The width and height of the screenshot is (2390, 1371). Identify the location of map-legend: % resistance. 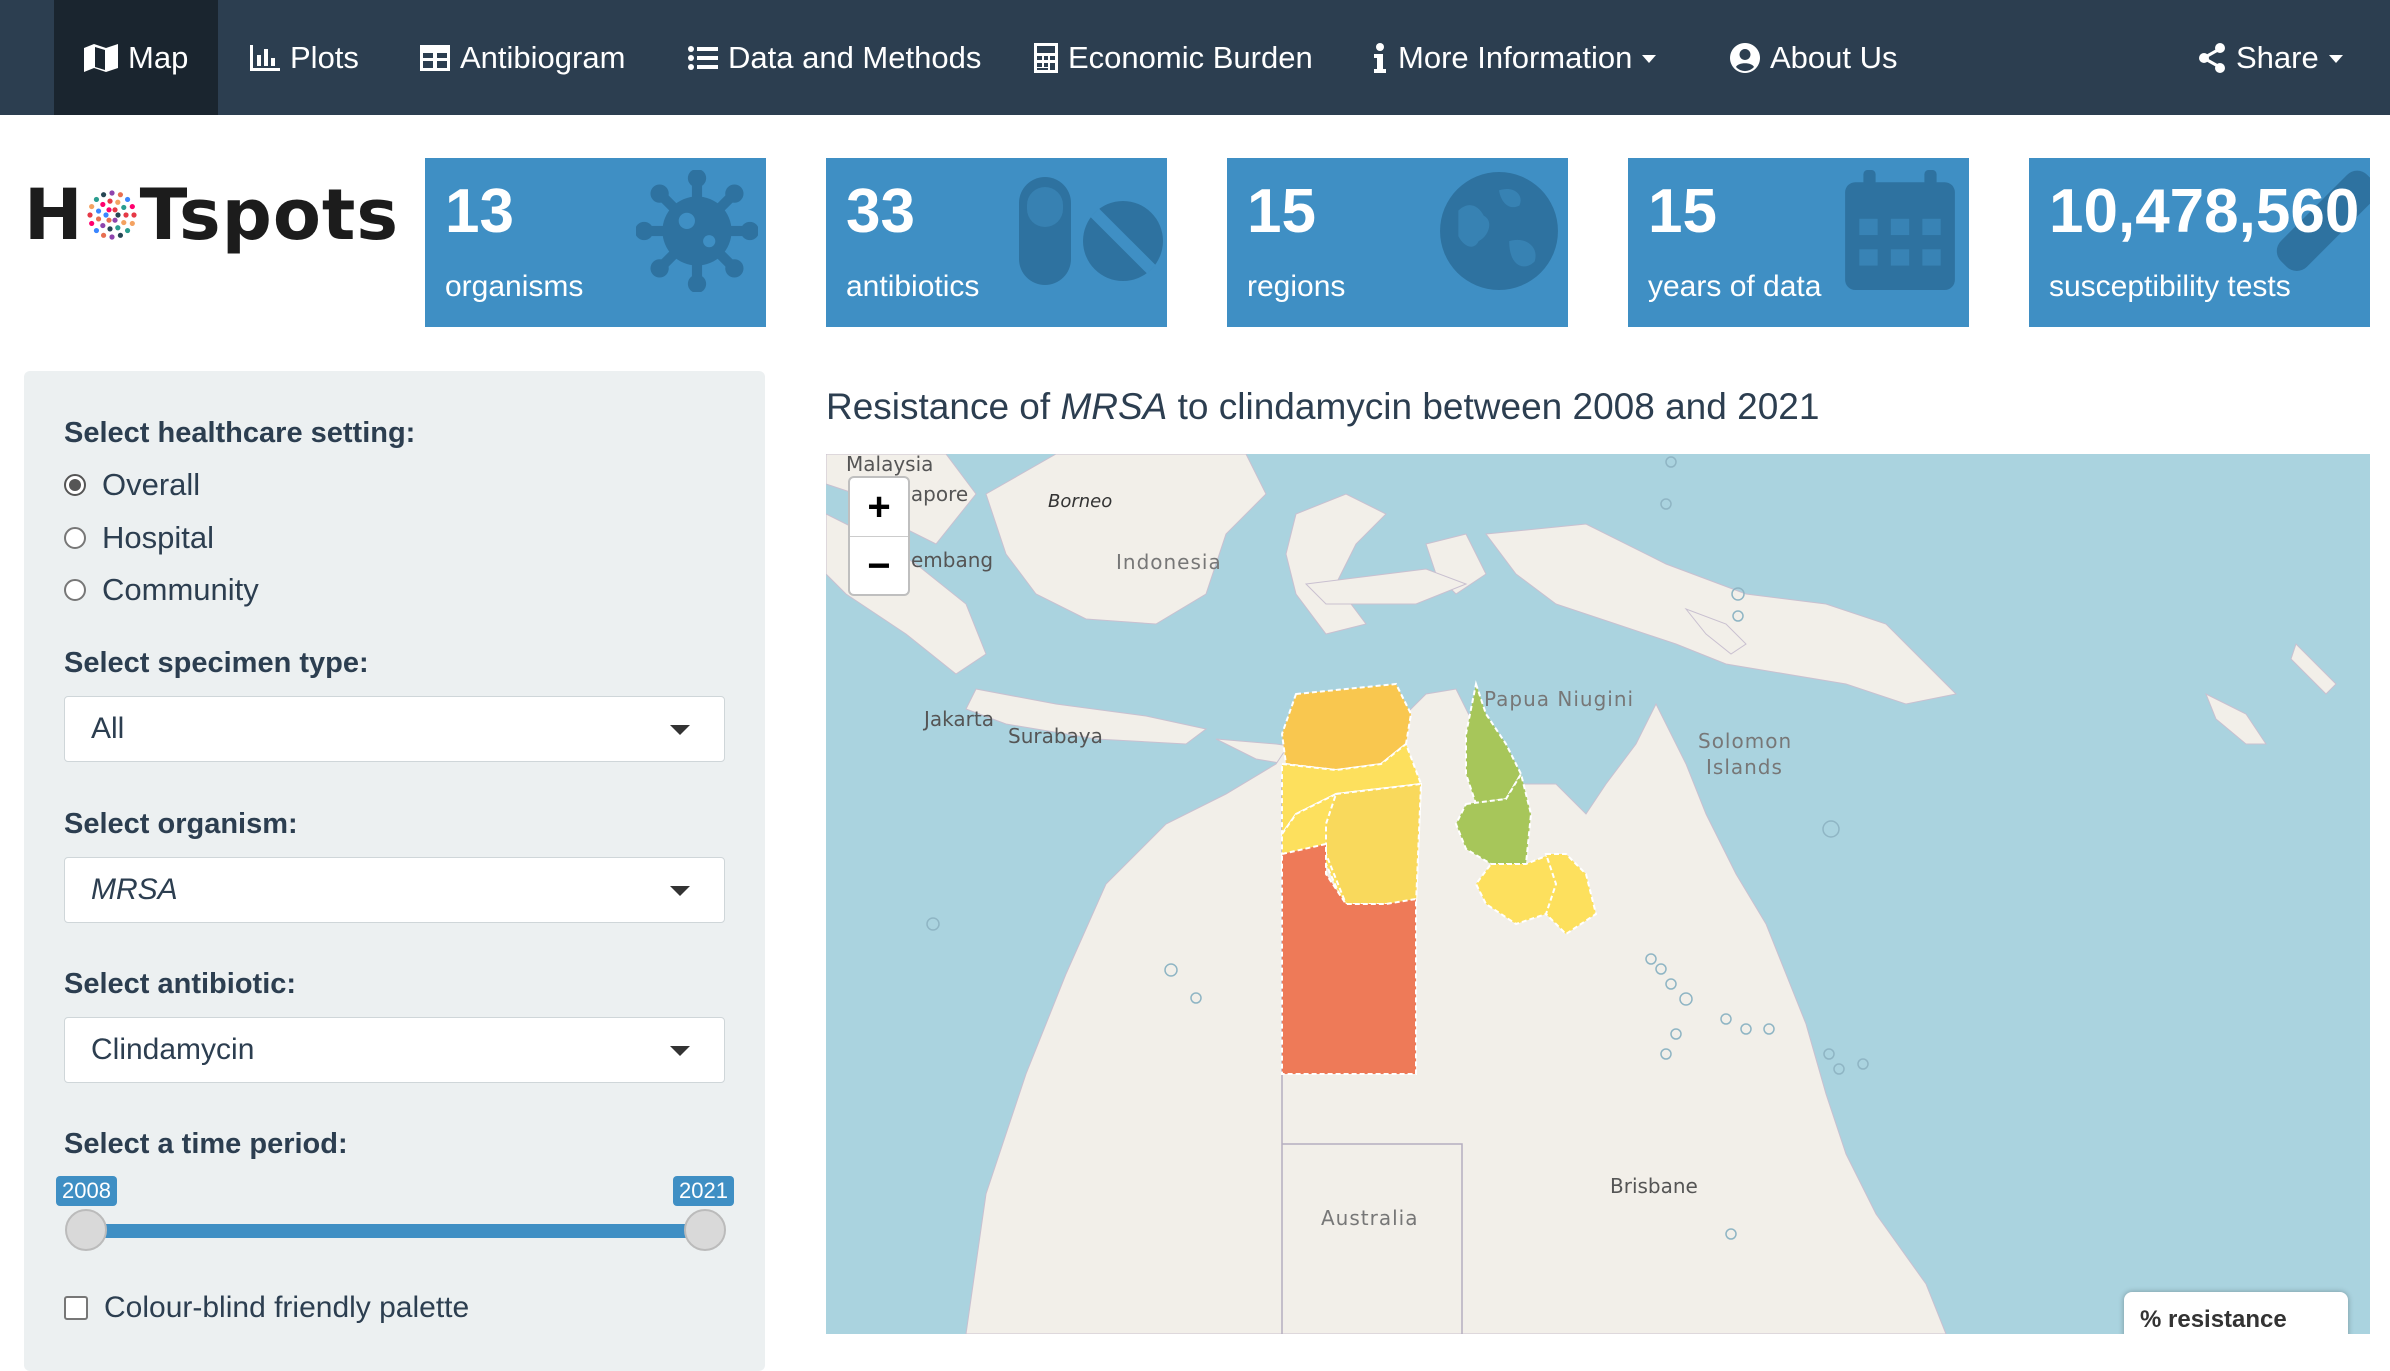
(2236, 1313).